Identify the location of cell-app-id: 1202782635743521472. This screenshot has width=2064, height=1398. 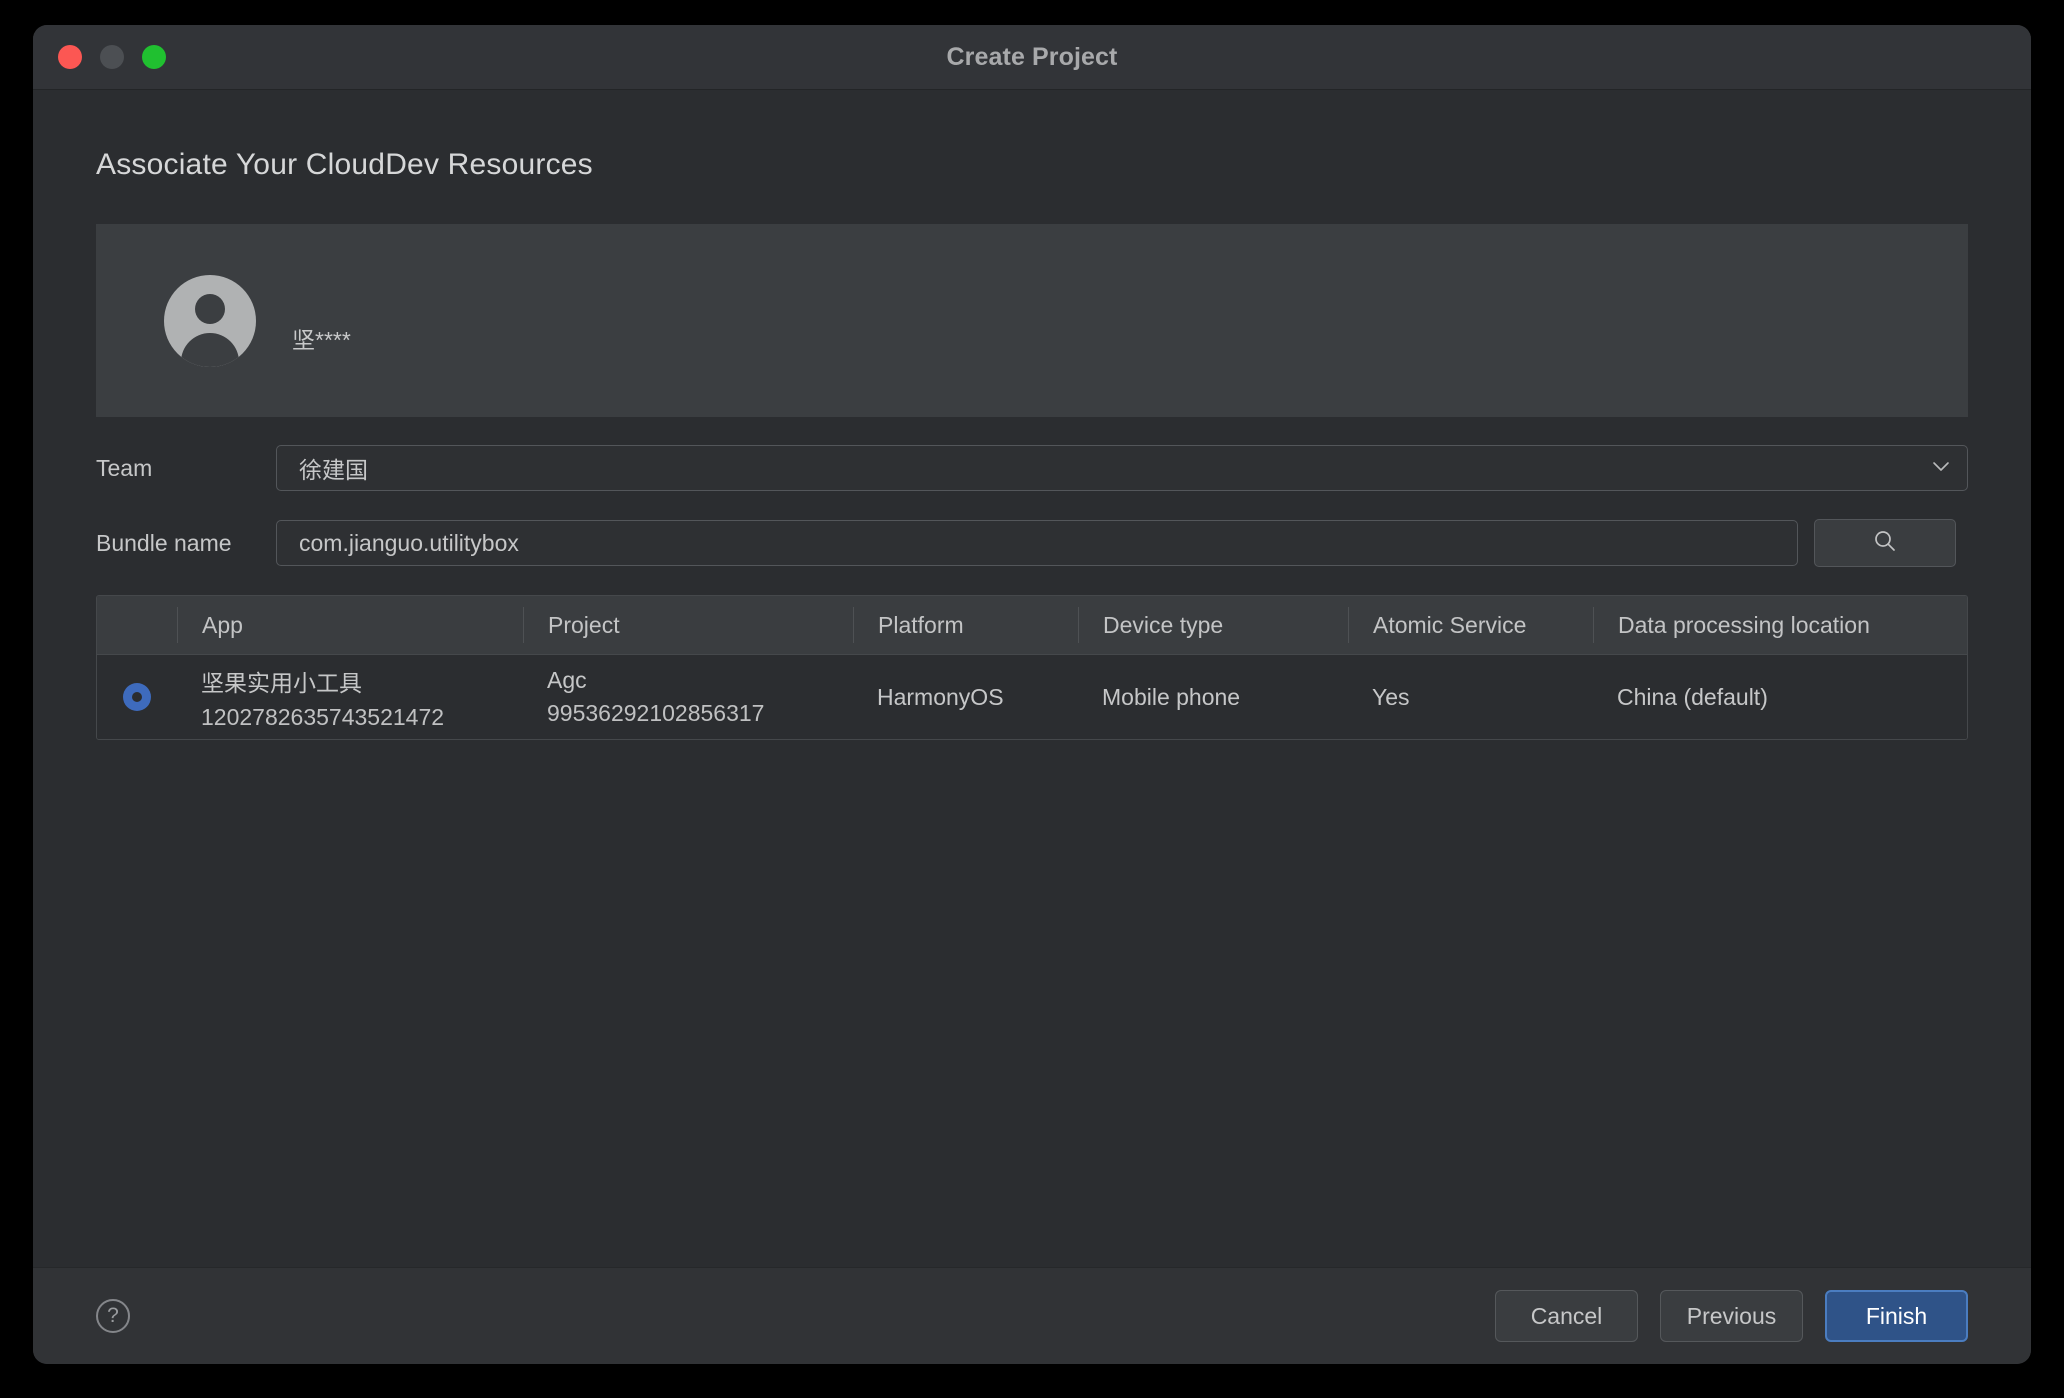
(323, 716).